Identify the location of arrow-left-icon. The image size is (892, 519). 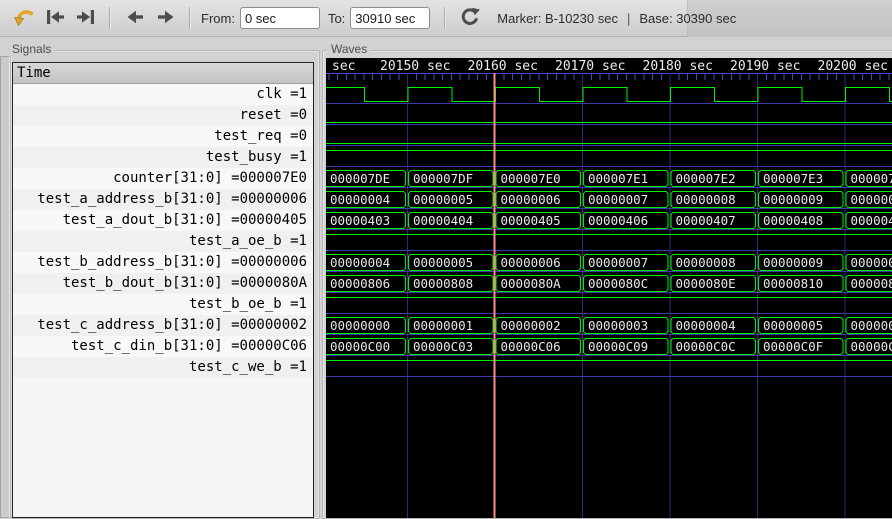
(135, 18).